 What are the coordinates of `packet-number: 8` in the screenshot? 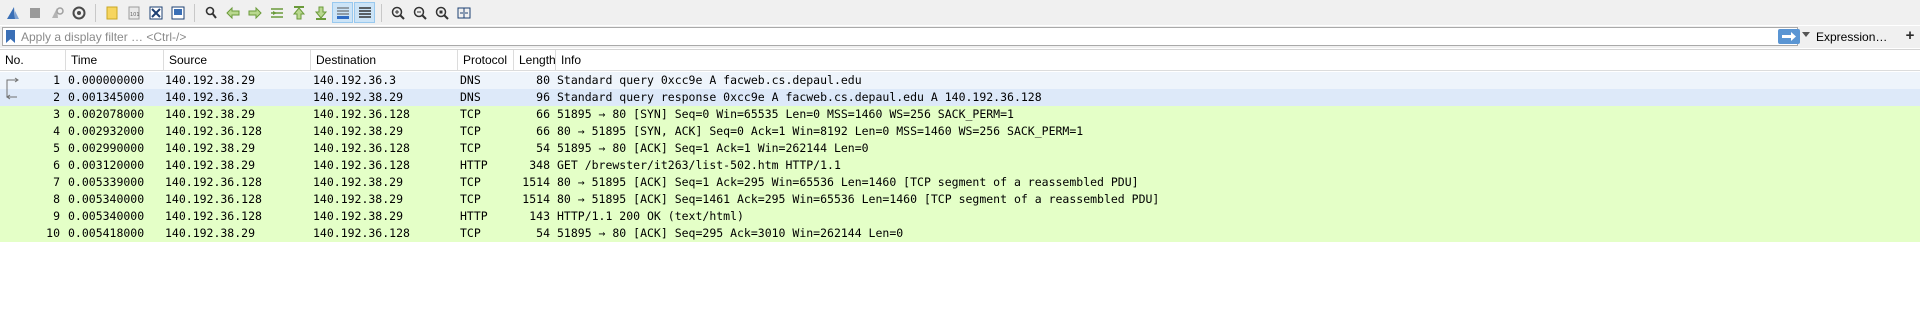 It's located at (56, 199).